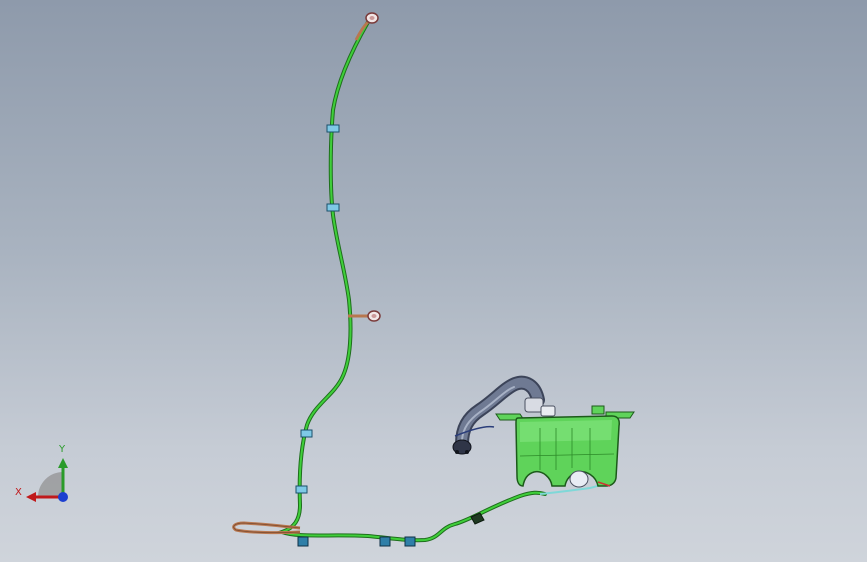 The image size is (867, 562). I want to click on triad-plane-icon, so click(50, 484).